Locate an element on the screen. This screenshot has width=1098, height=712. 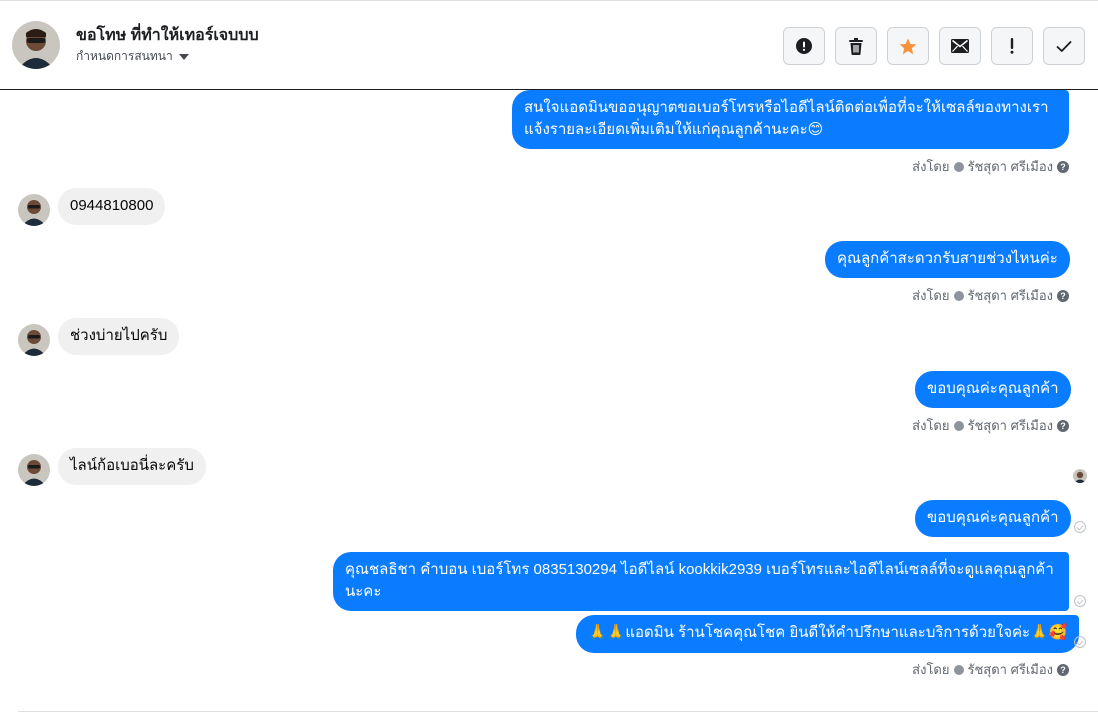
star-button is located at coordinates (908, 46).